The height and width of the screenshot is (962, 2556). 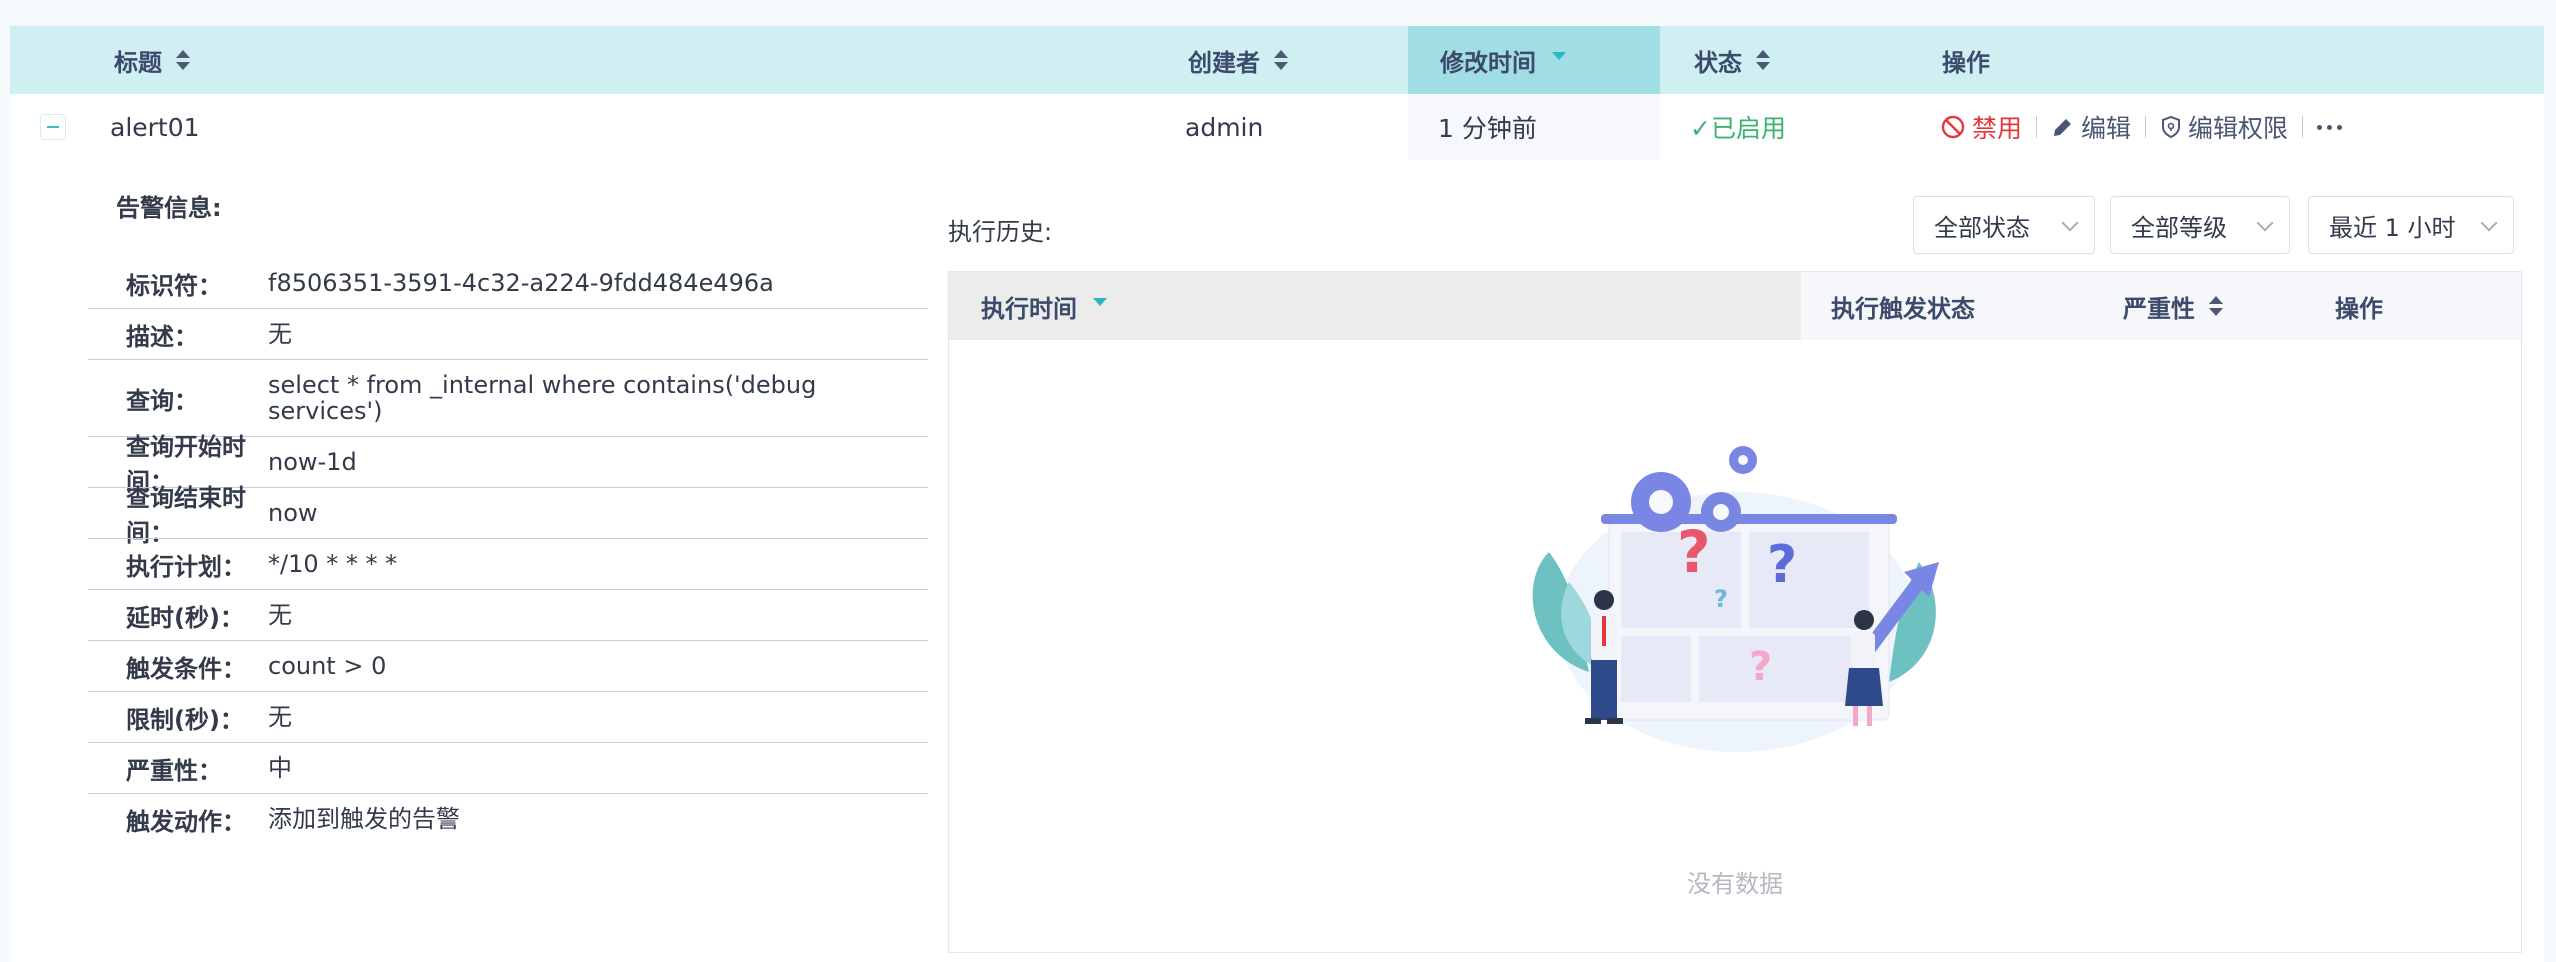 What do you see at coordinates (1738, 128) in the screenshot?
I see `status-badge: ✓已启用` at bounding box center [1738, 128].